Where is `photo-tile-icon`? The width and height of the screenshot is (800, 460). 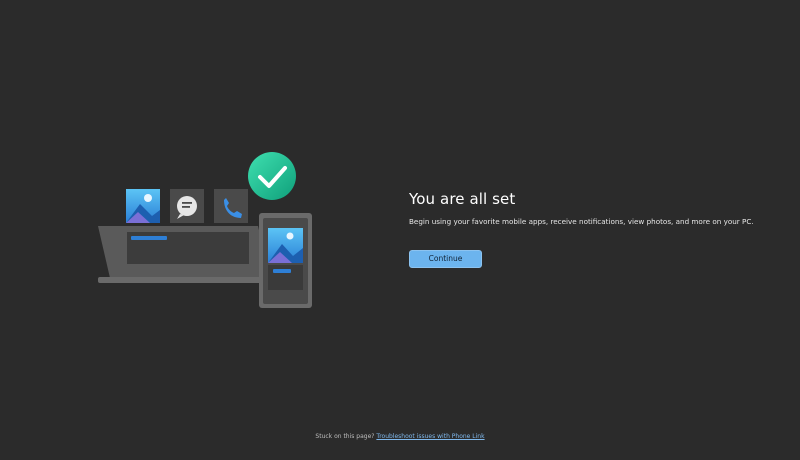 photo-tile-icon is located at coordinates (143, 206).